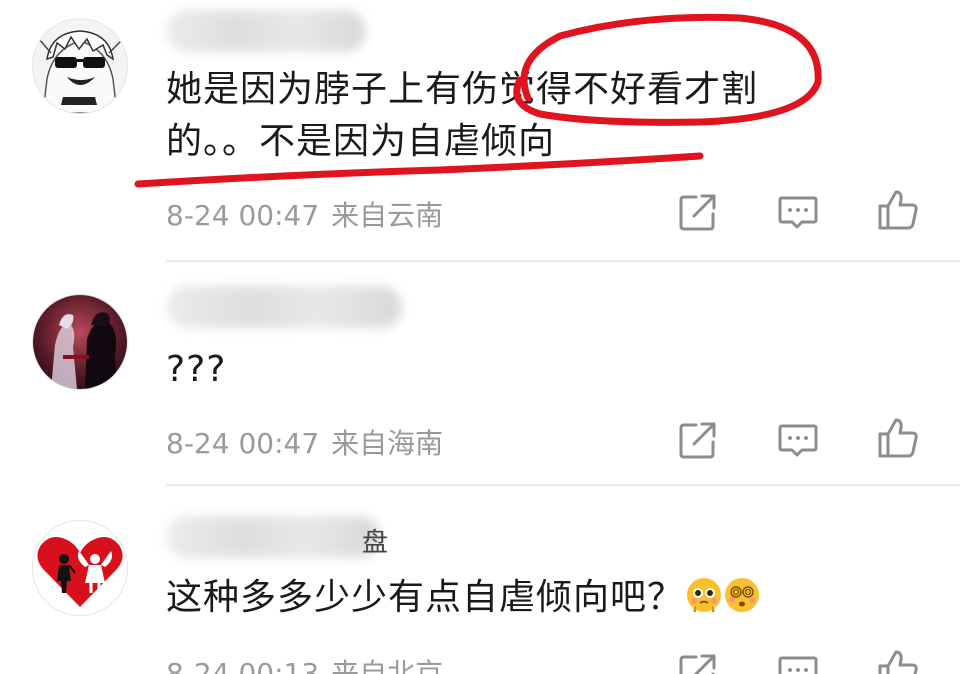 The image size is (960, 674). I want to click on comment-text: 这种多多少少有点自虐倾向吧？, so click(425, 597).